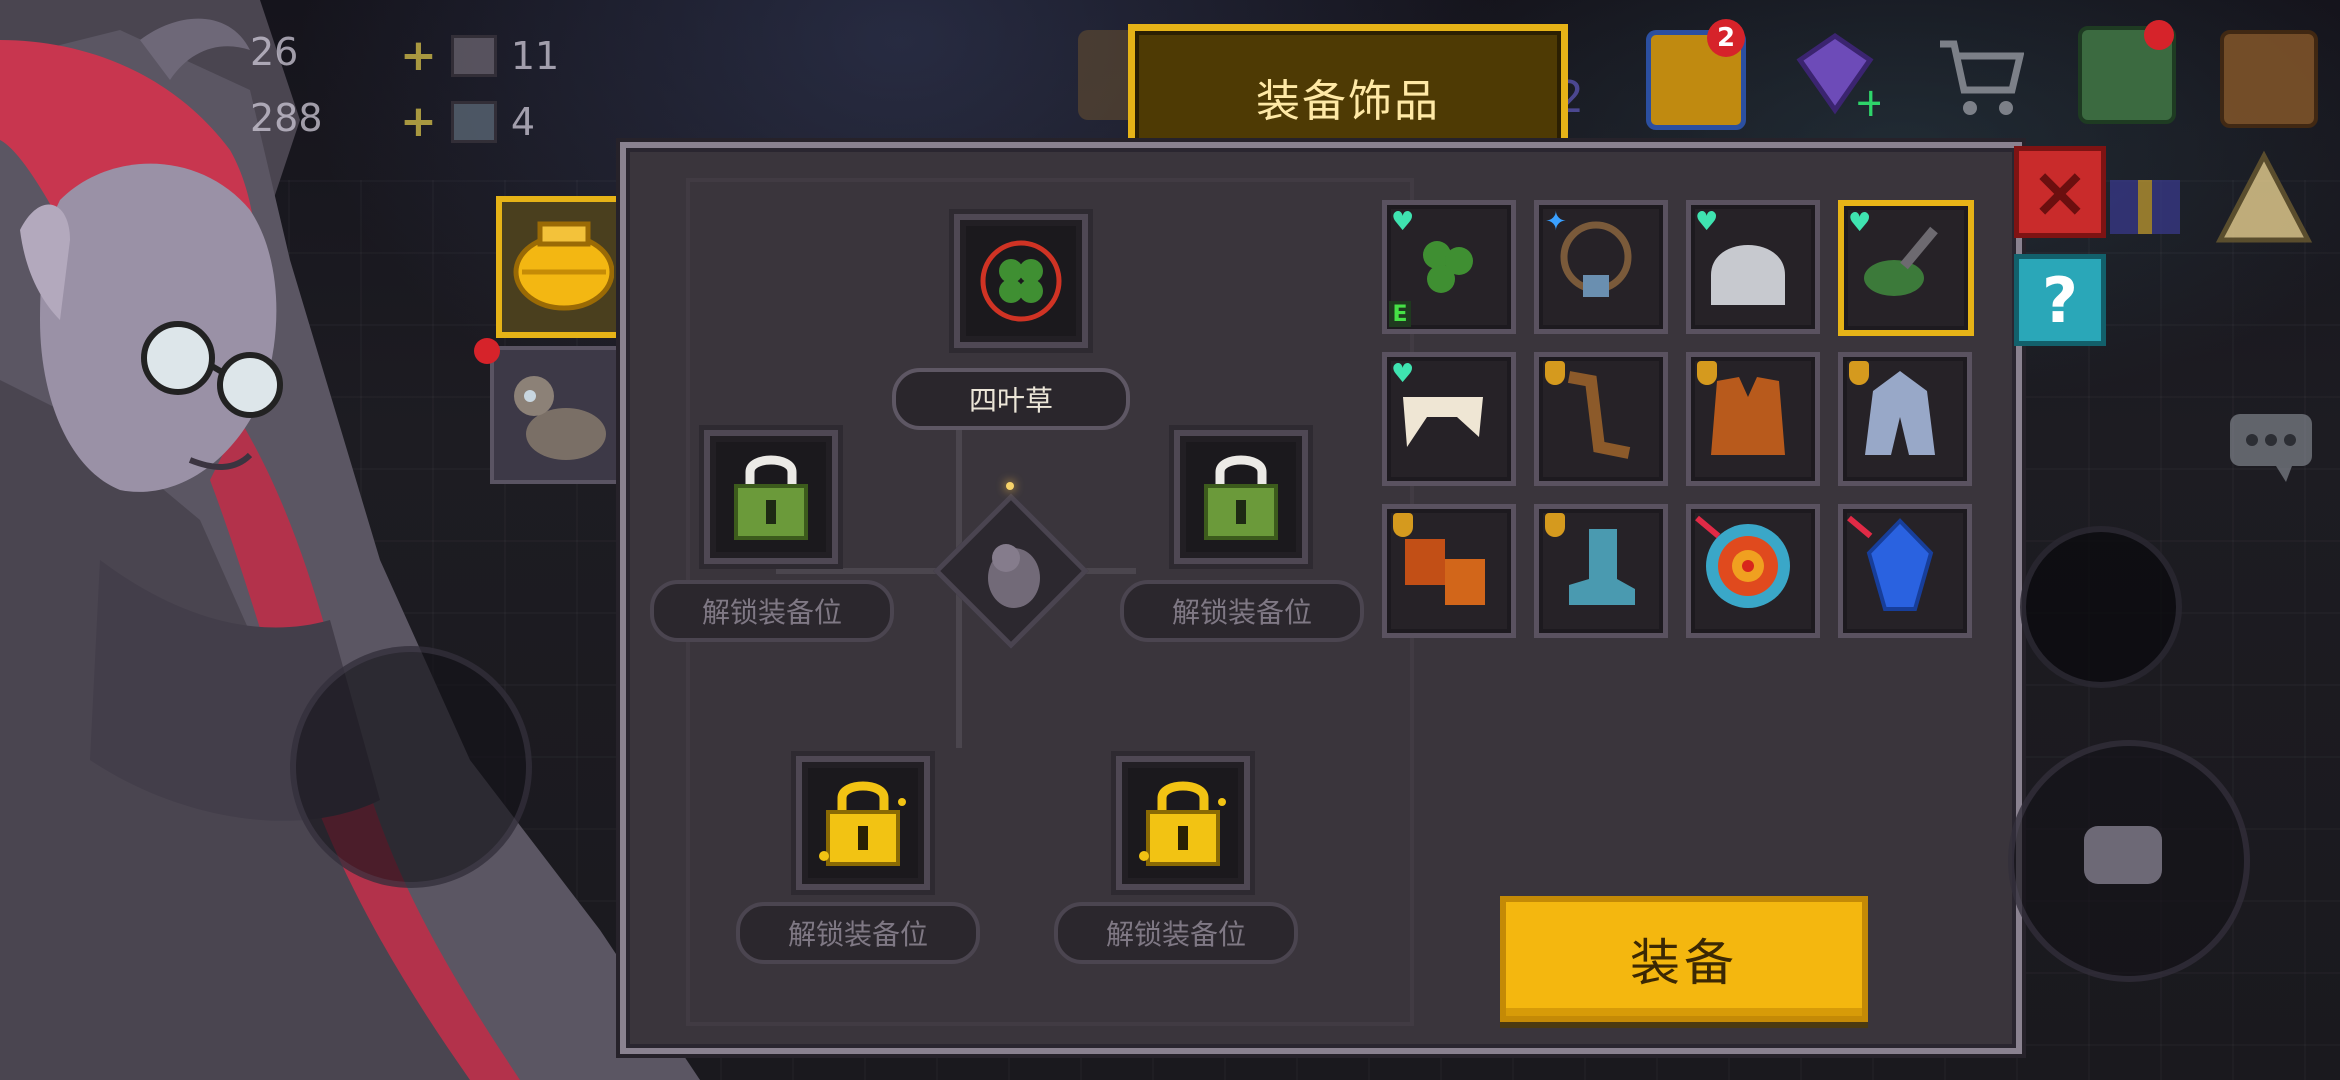 The width and height of the screenshot is (2340, 1080). What do you see at coordinates (2271, 448) in the screenshot?
I see `chat-bubble-icon` at bounding box center [2271, 448].